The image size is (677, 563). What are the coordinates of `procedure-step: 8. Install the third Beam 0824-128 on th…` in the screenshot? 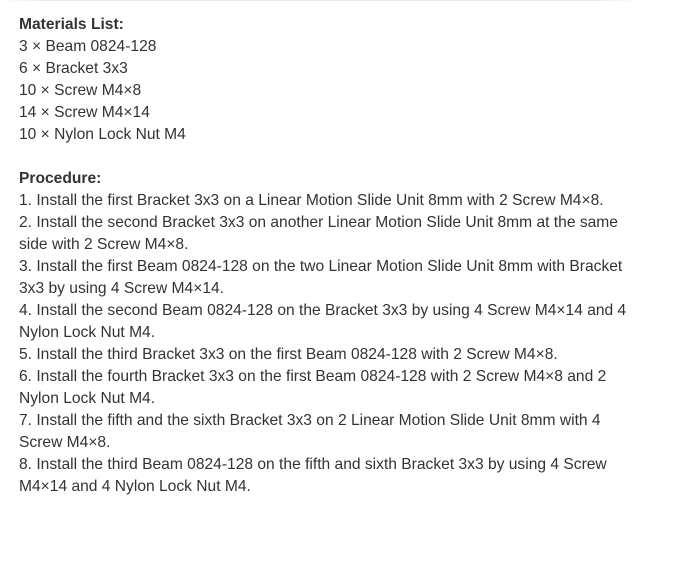 It's located at (313, 475).